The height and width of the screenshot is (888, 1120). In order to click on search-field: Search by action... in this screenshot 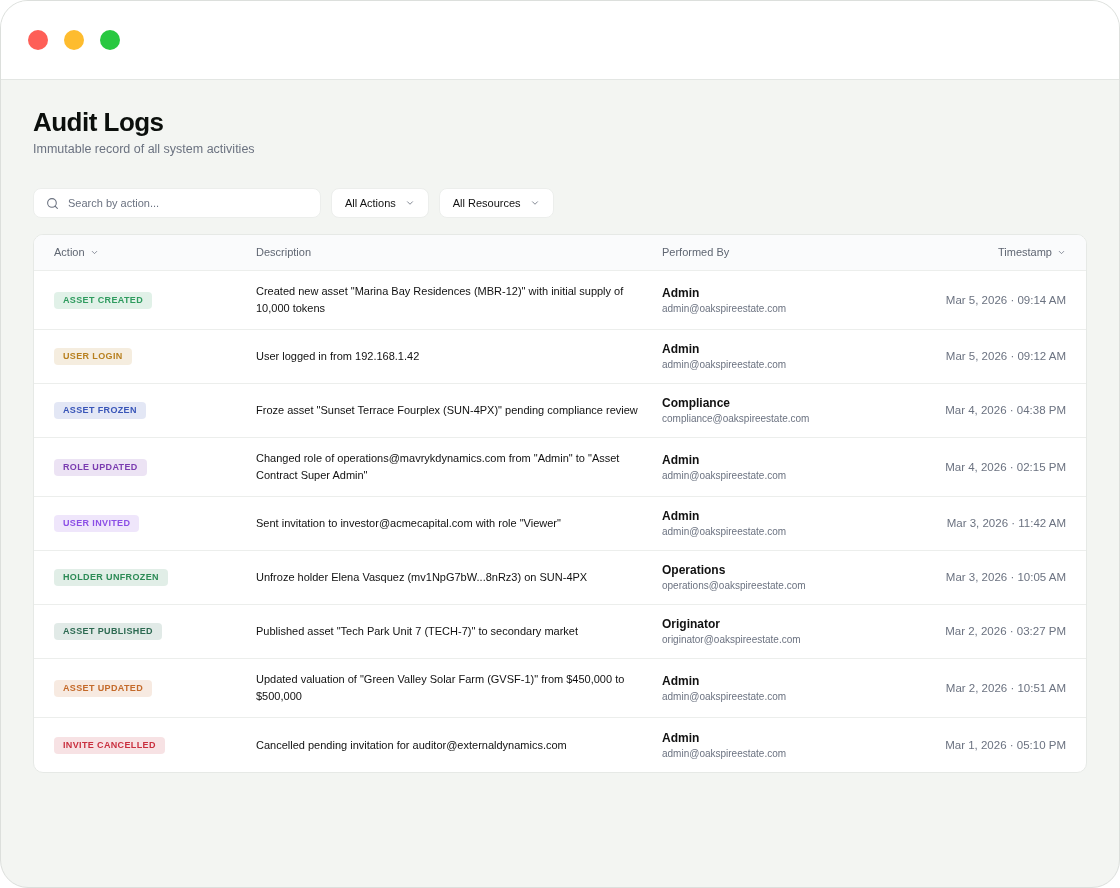, I will do `click(177, 203)`.